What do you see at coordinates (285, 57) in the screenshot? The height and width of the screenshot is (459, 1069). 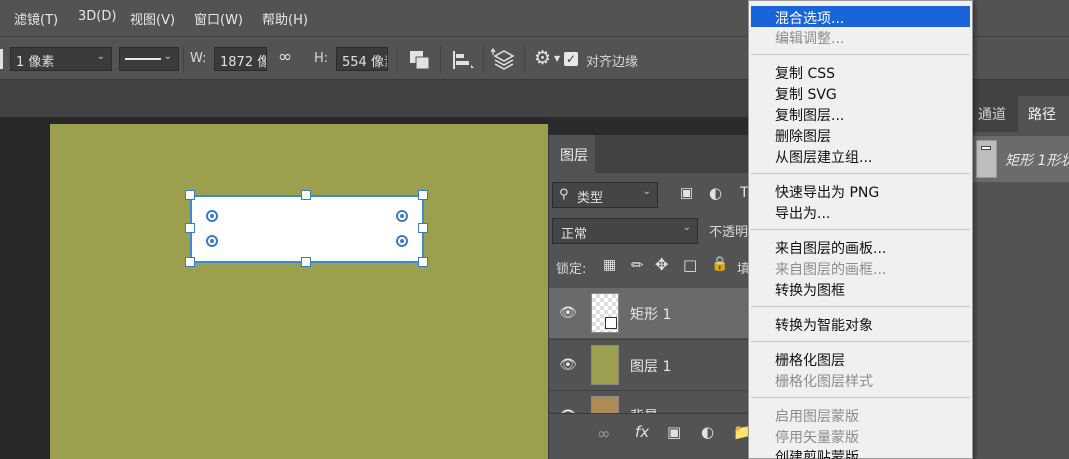 I see `link-dimensions-icon: ∞` at bounding box center [285, 57].